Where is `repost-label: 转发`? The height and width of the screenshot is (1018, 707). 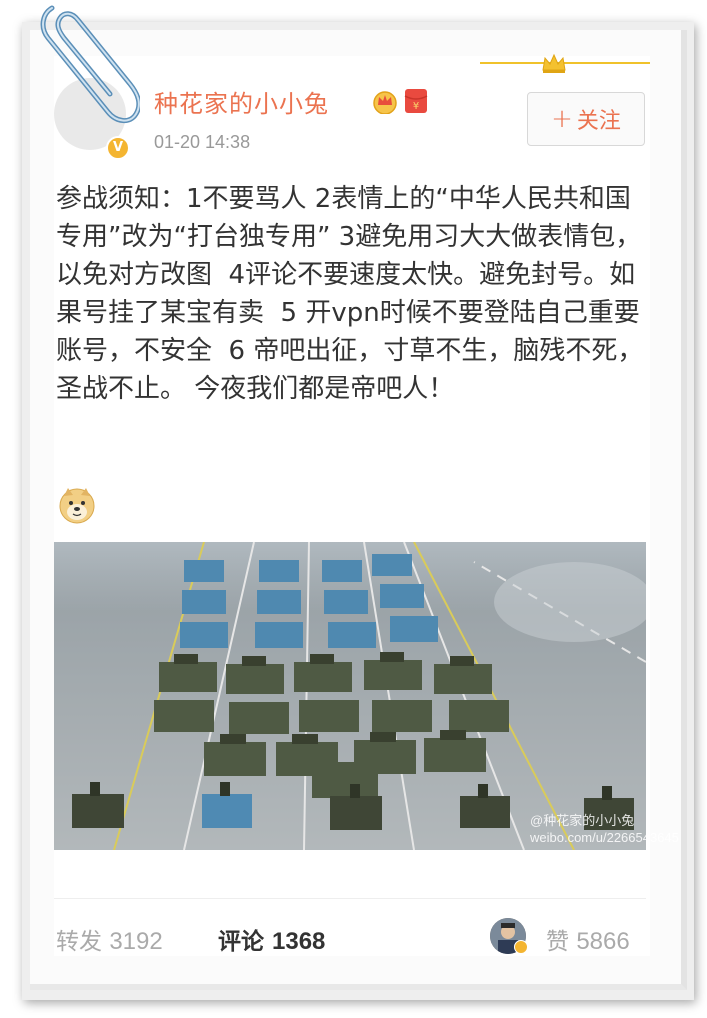
repost-label: 转发 is located at coordinates (79, 942).